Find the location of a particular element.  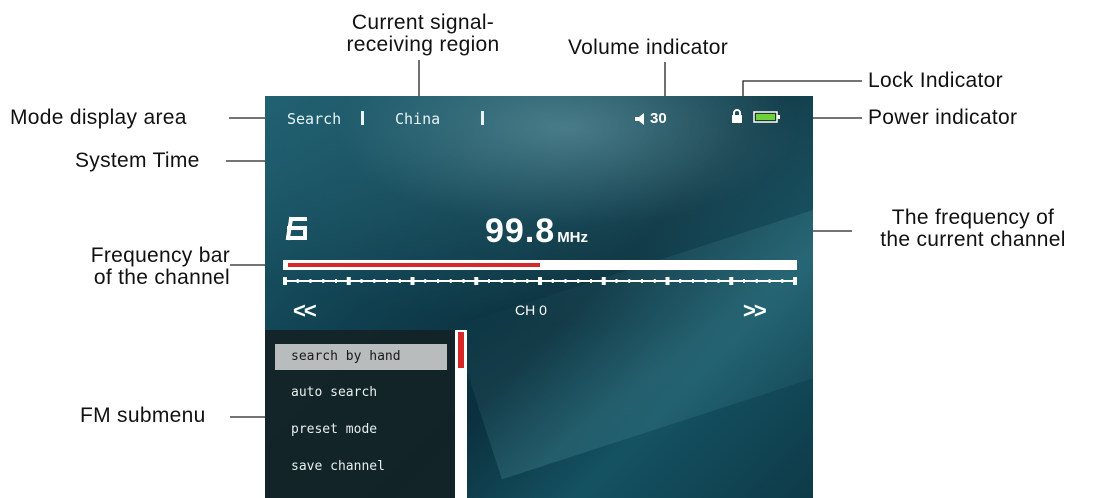

submenu-scrollbar is located at coordinates (461, 414).